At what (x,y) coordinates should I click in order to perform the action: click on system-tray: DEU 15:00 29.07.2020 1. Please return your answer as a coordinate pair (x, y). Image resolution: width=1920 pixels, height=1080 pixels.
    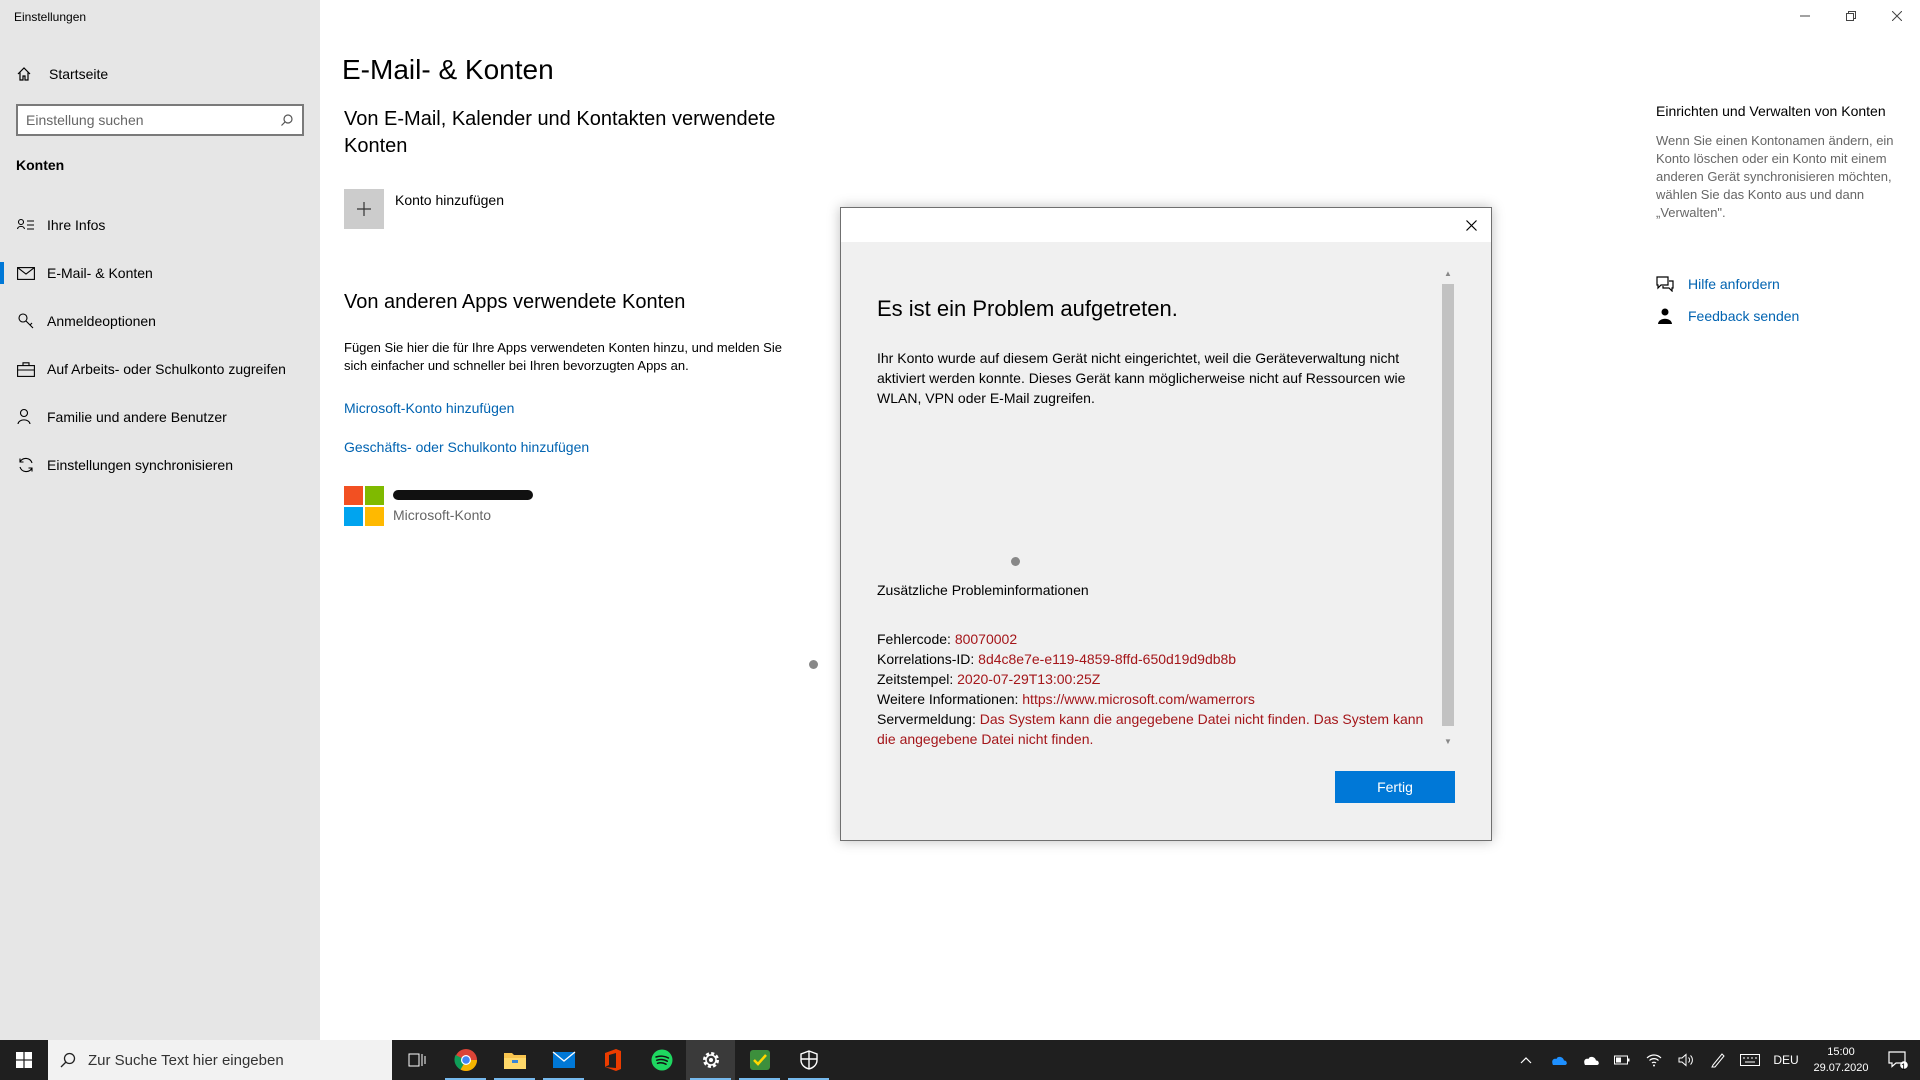
    Looking at the image, I should click on (1715, 1060).